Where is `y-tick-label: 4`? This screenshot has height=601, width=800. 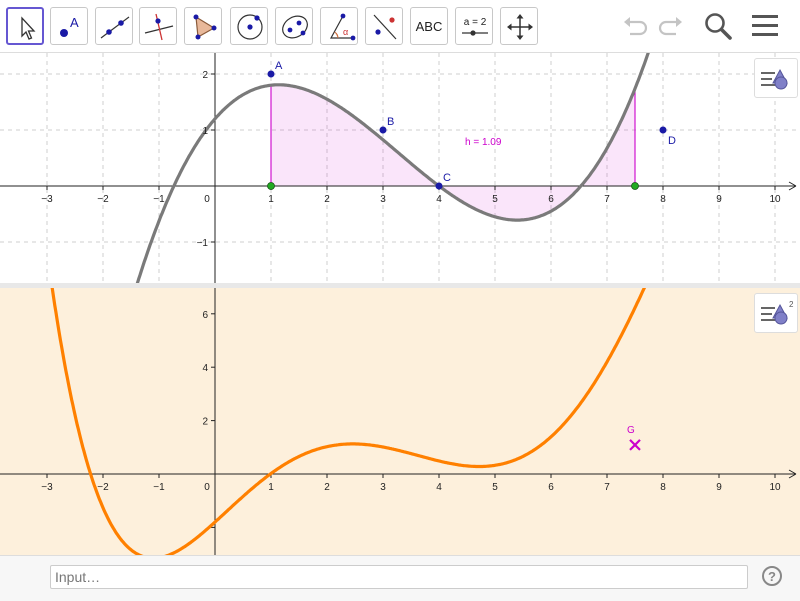
y-tick-label: 4 is located at coordinates (205, 368).